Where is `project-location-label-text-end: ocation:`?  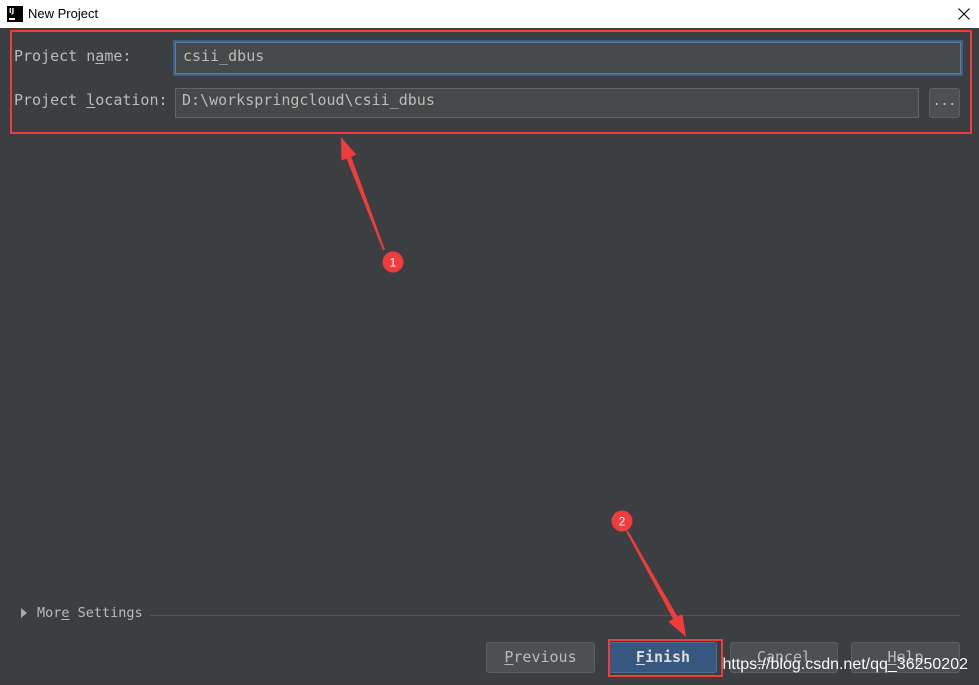 project-location-label-text-end: ocation: is located at coordinates (131, 100).